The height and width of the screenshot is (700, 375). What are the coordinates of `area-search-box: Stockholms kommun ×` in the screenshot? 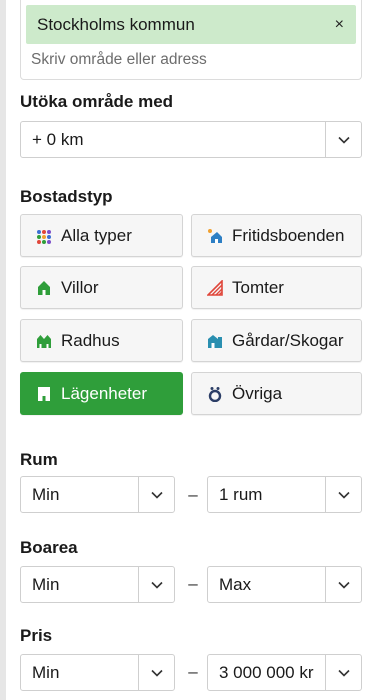 It's located at (191, 40).